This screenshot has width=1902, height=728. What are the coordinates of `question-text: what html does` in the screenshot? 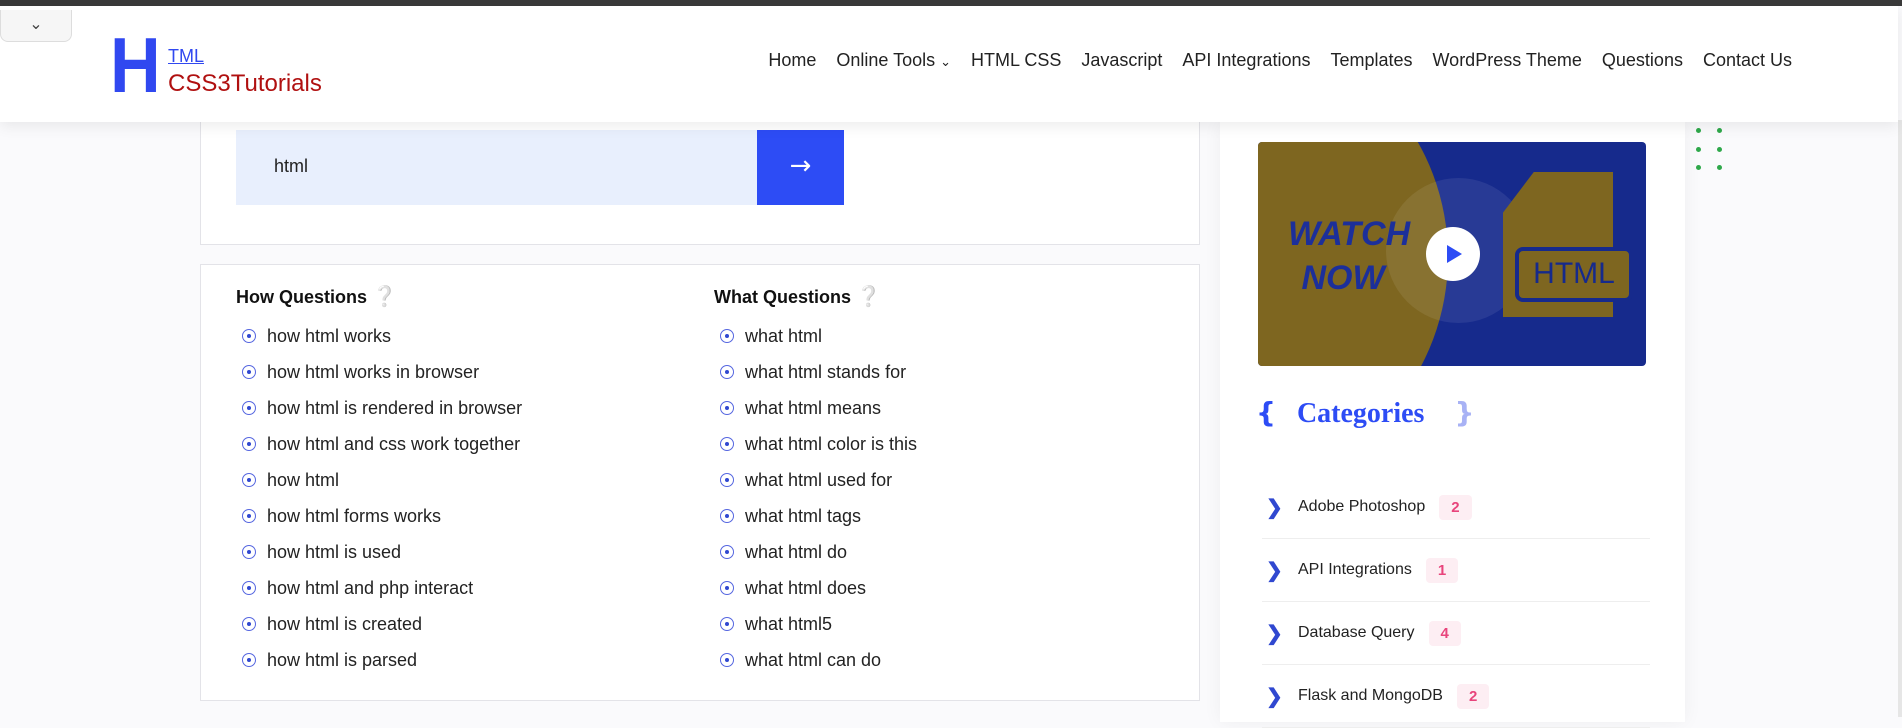 It's located at (806, 587).